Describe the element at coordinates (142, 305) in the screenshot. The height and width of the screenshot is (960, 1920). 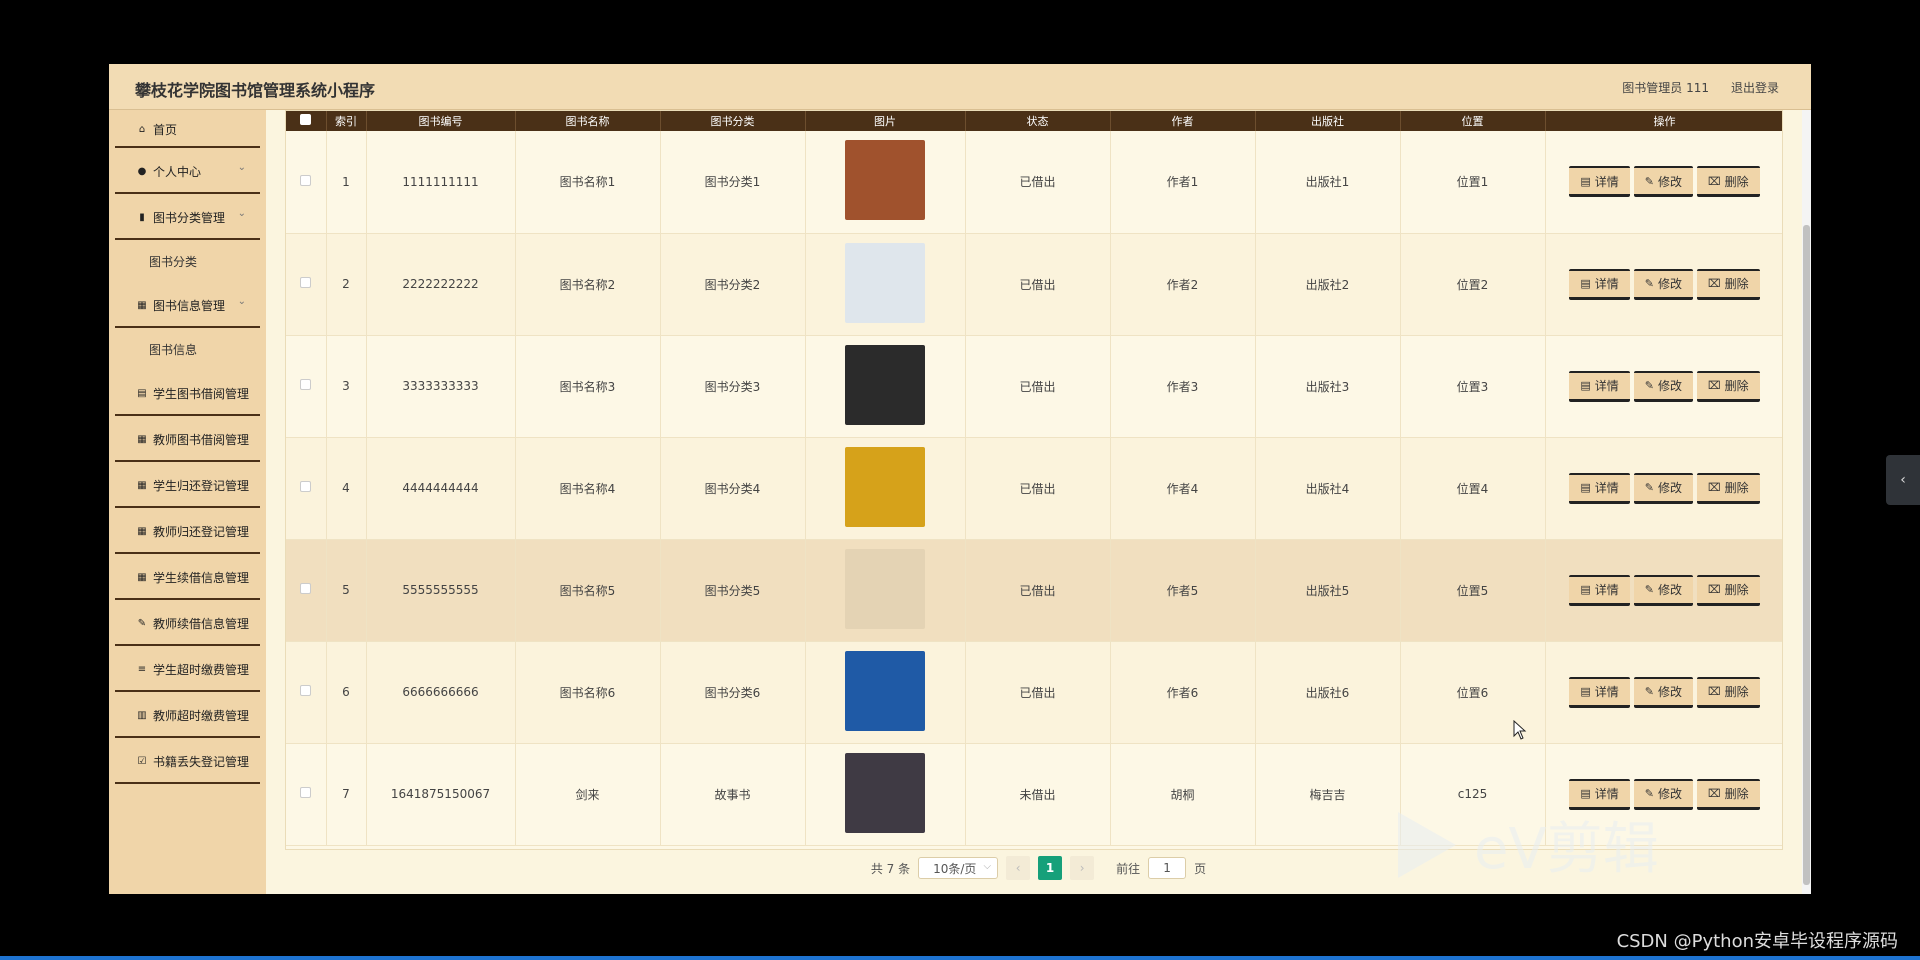
I see `grid-icon: ▦` at that location.